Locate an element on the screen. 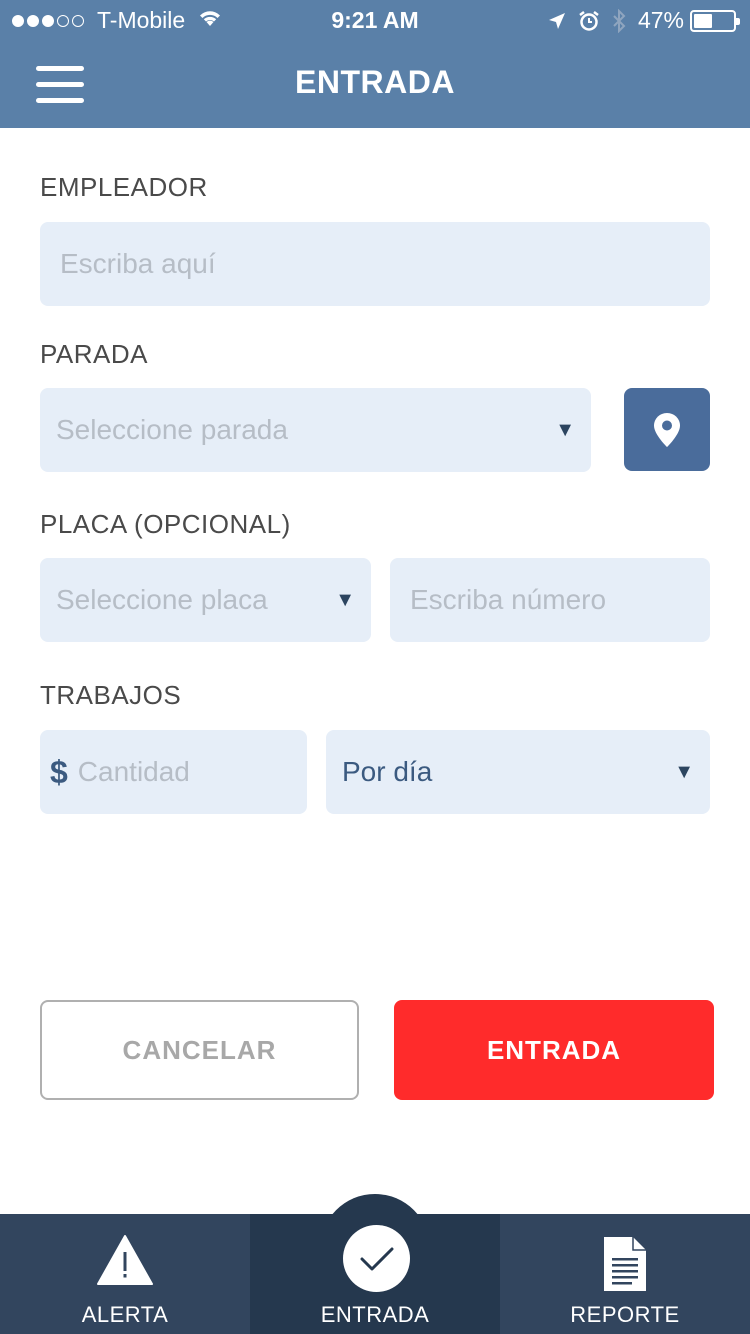 Image resolution: width=750 pixels, height=1334 pixels. tab-entrada-label: ENTRADA is located at coordinates (375, 1314).